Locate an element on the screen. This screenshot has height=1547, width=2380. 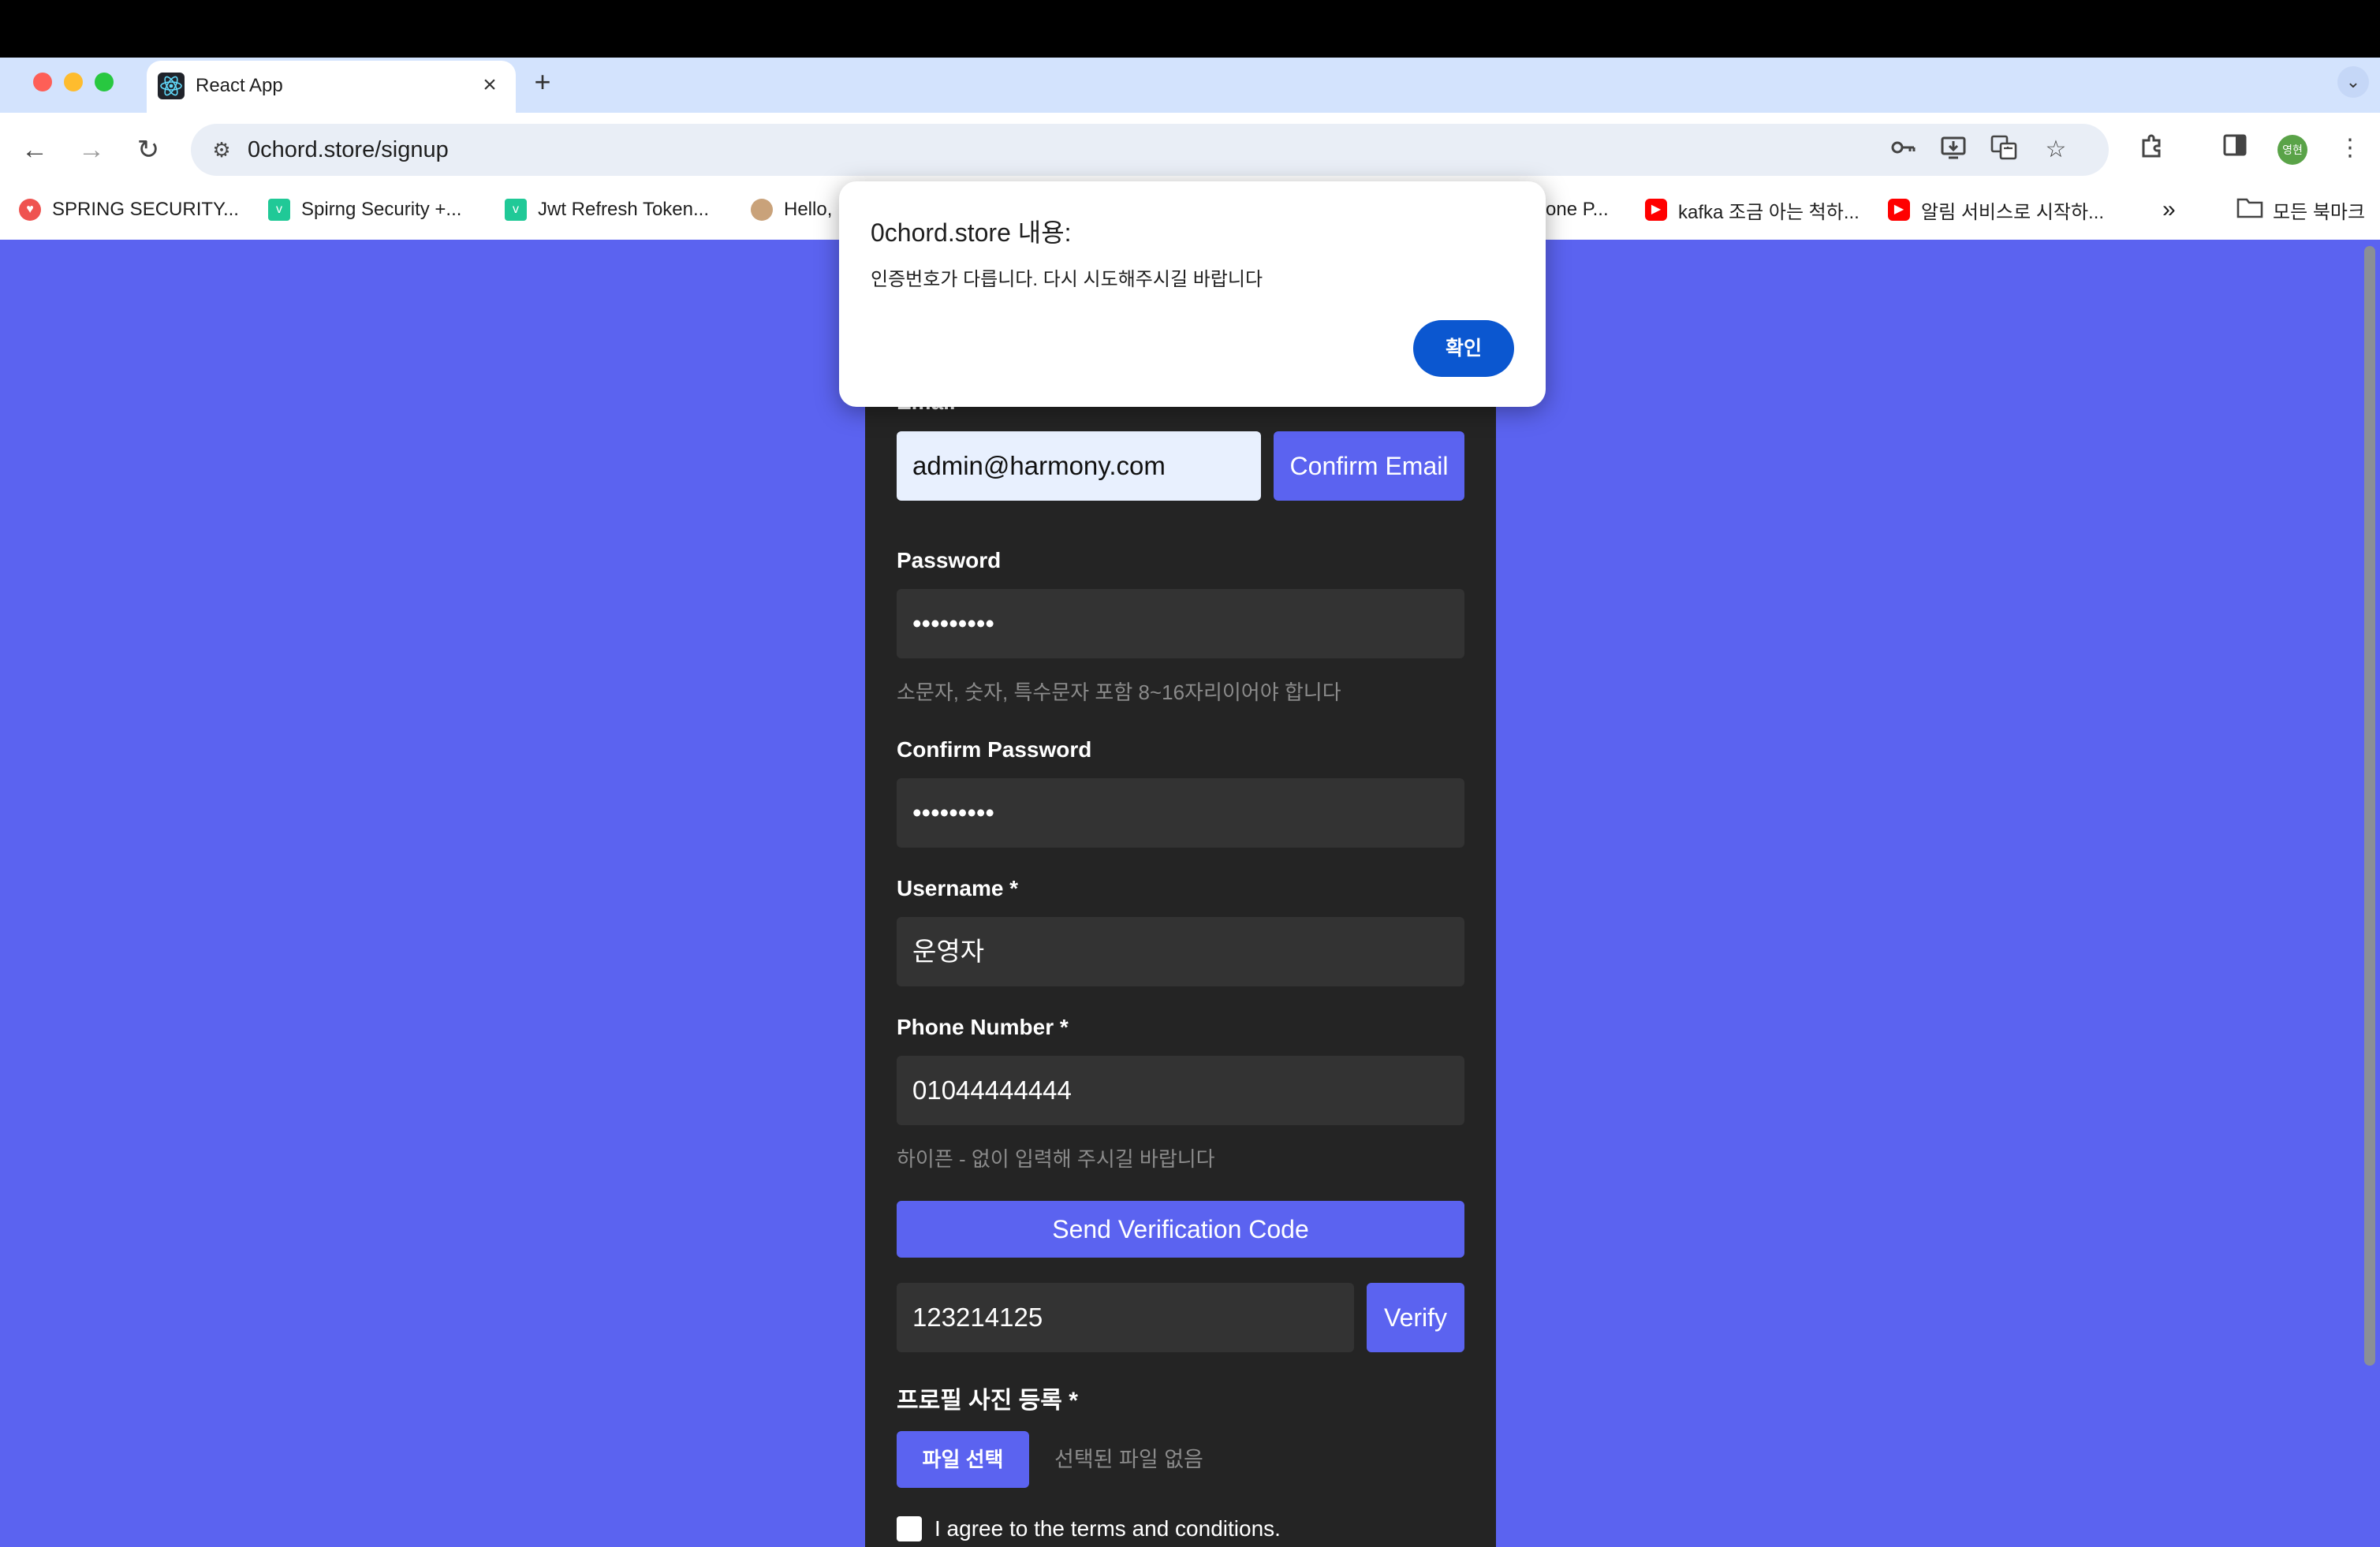
close-window-button is located at coordinates (42, 82).